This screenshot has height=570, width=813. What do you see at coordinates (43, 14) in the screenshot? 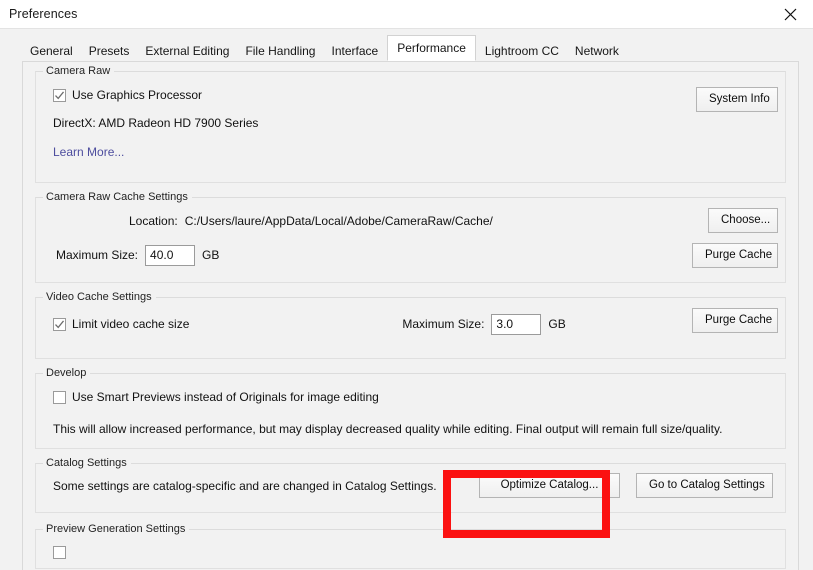
I see `window-title: Preferences` at bounding box center [43, 14].